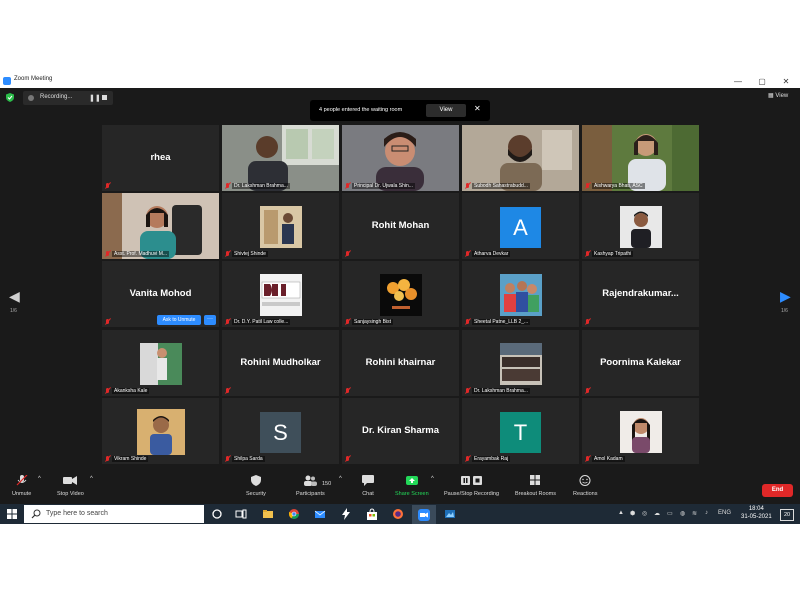 The image size is (800, 600). Describe the element at coordinates (657, 513) in the screenshot. I see `cloud-icon: ☁` at that location.